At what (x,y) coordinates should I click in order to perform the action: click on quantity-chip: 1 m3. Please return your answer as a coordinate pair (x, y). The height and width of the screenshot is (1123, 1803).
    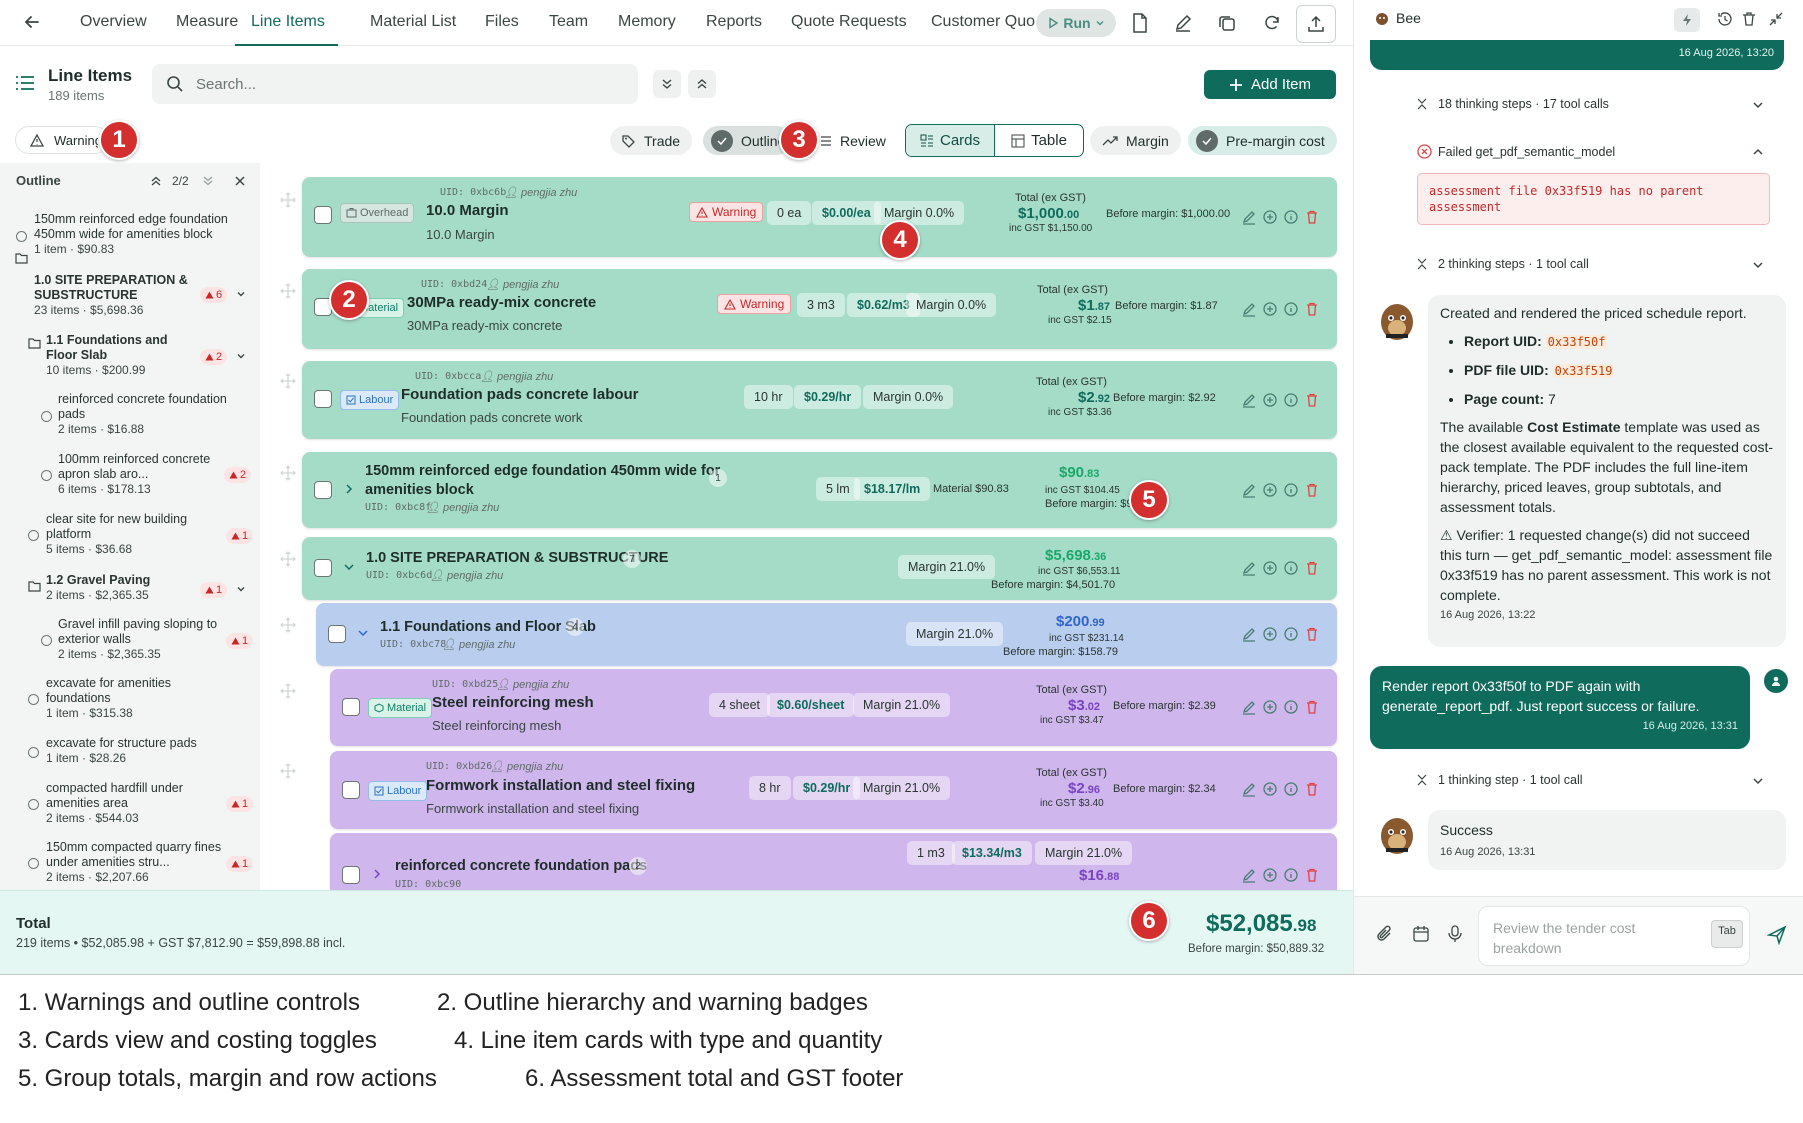
    Looking at the image, I should click on (931, 853).